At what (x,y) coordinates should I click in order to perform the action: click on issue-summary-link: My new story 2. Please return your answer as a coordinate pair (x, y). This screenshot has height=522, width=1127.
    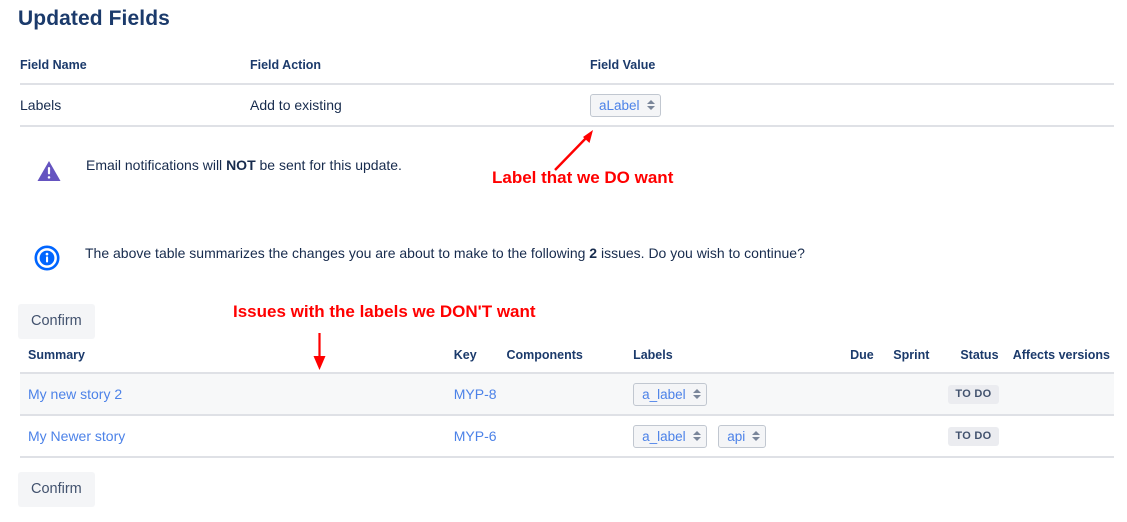
    Looking at the image, I should click on (75, 394).